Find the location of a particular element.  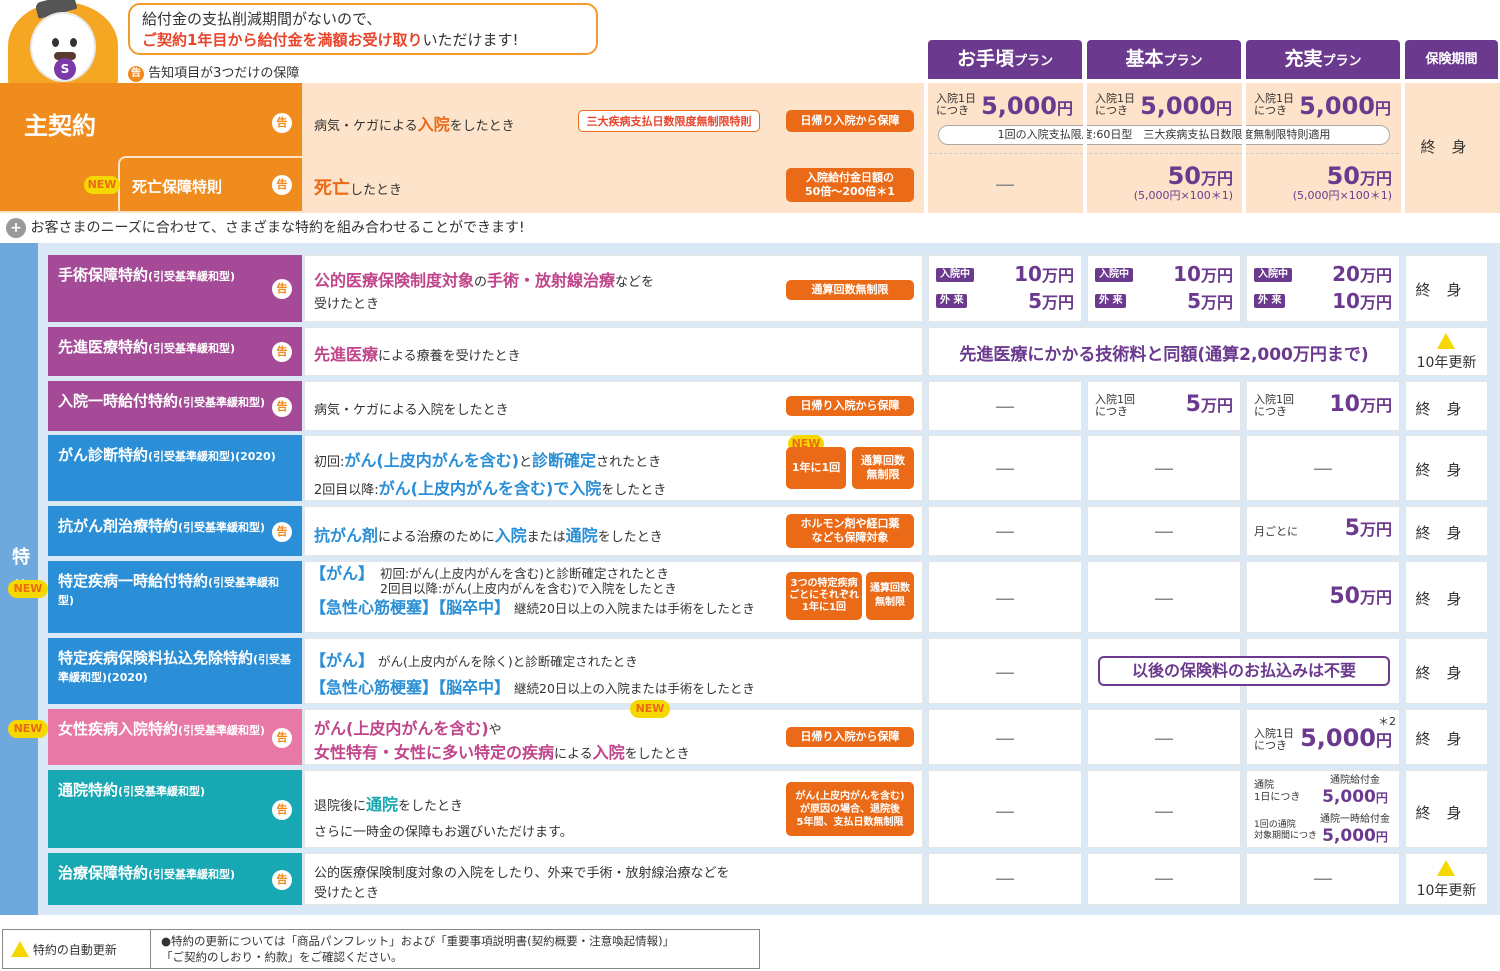

r8-tag: 日帰り入院から保障 is located at coordinates (850, 737).